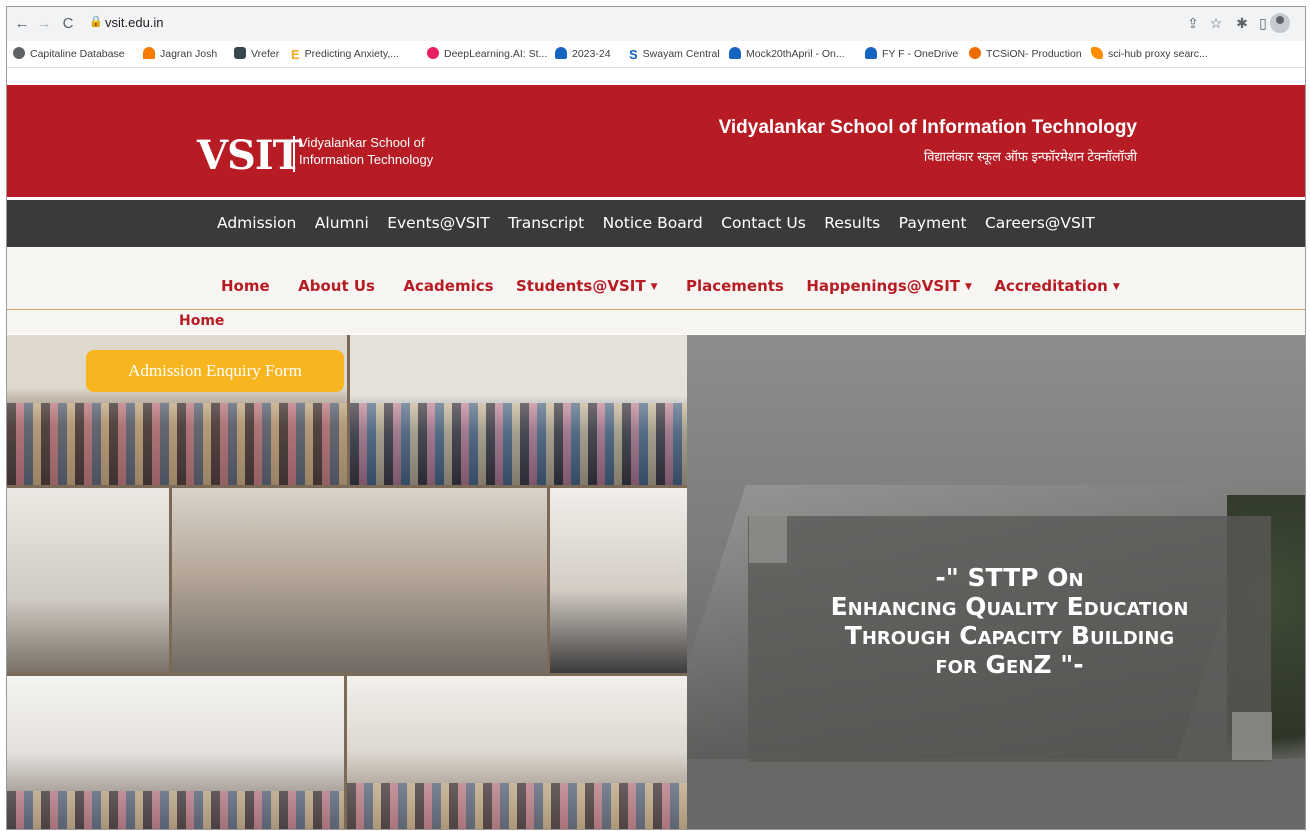 This screenshot has height=831, width=1310. Describe the element at coordinates (438, 223) in the screenshot. I see `top-nav-events: Events@VSIT` at that location.